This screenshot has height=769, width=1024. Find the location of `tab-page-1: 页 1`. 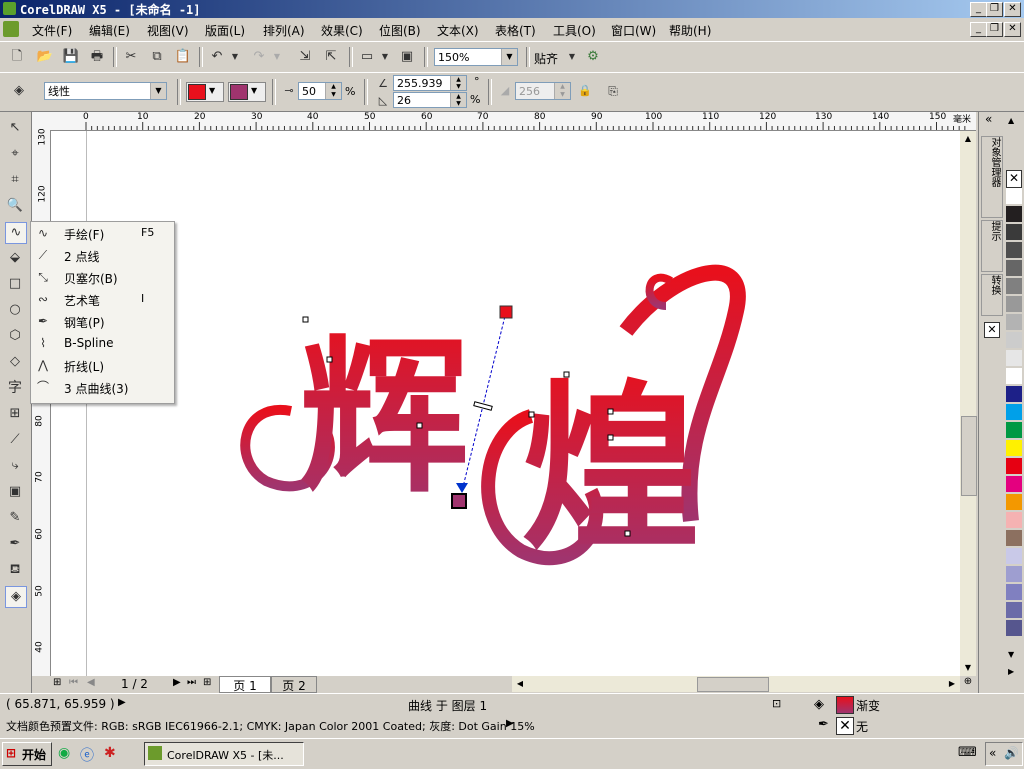

tab-page-1: 页 1 is located at coordinates (245, 684).